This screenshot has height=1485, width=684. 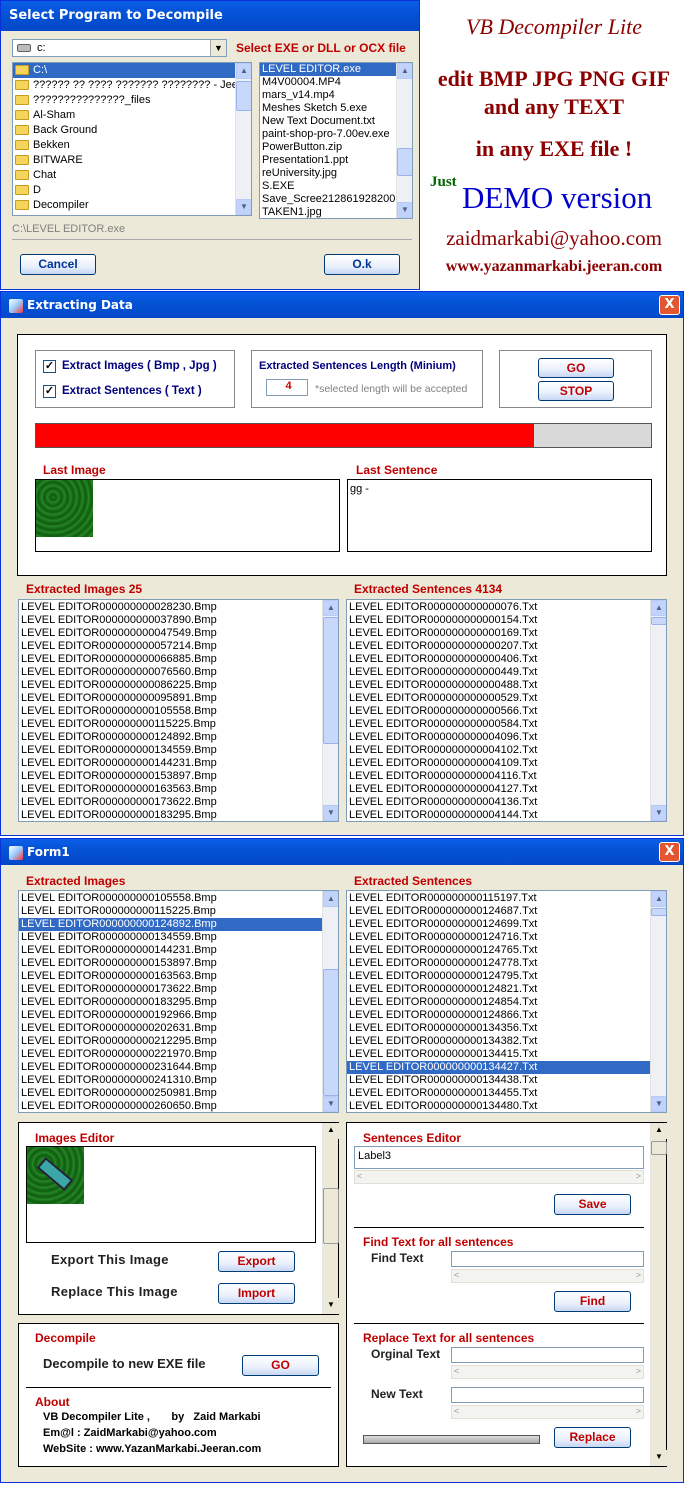 I want to click on form1-sentence-item: LEVEL EDITOR000000000124699.Txt, so click(x=506, y=924).